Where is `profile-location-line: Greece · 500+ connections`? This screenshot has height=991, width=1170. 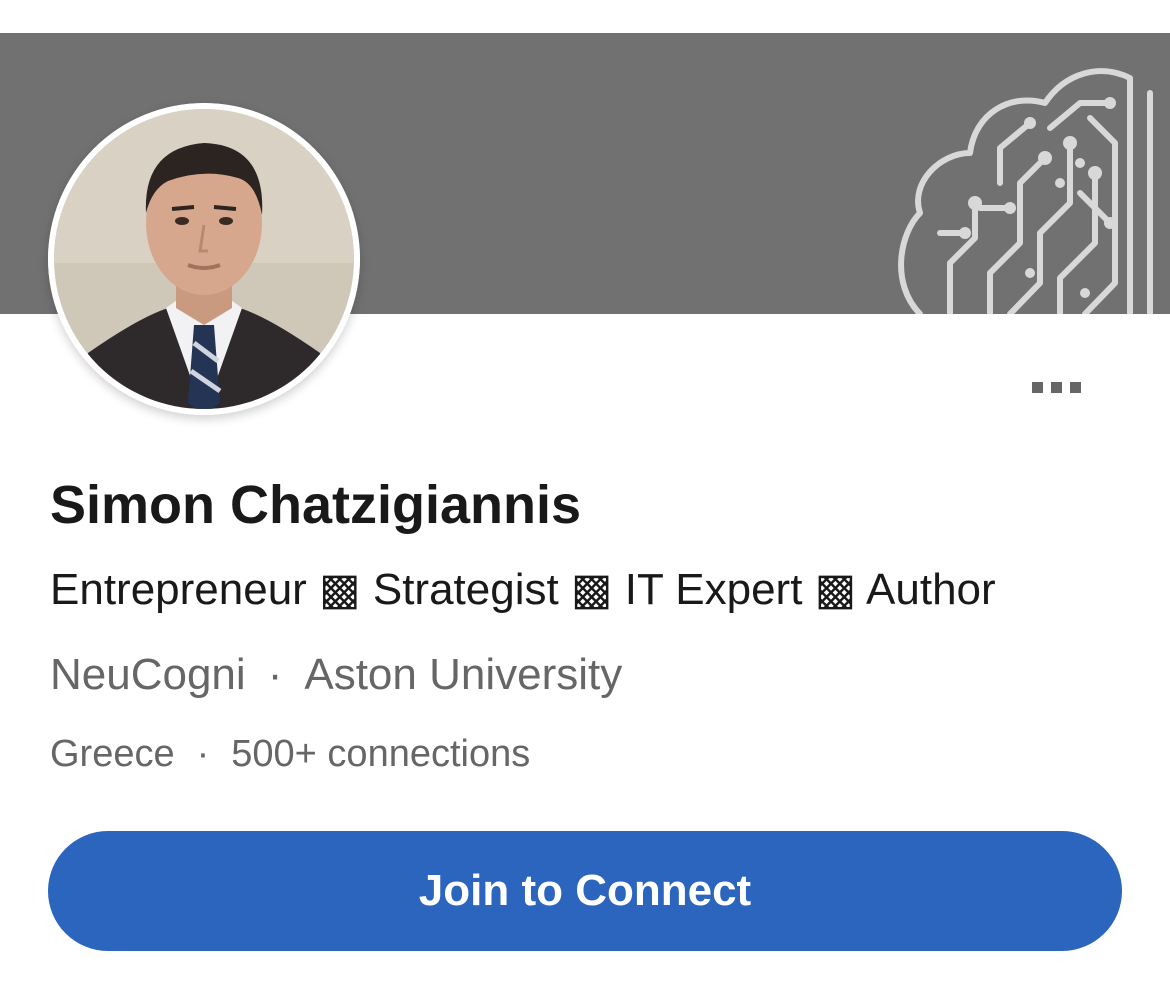
profile-location-line: Greece · 500+ connections is located at coordinates (290, 754).